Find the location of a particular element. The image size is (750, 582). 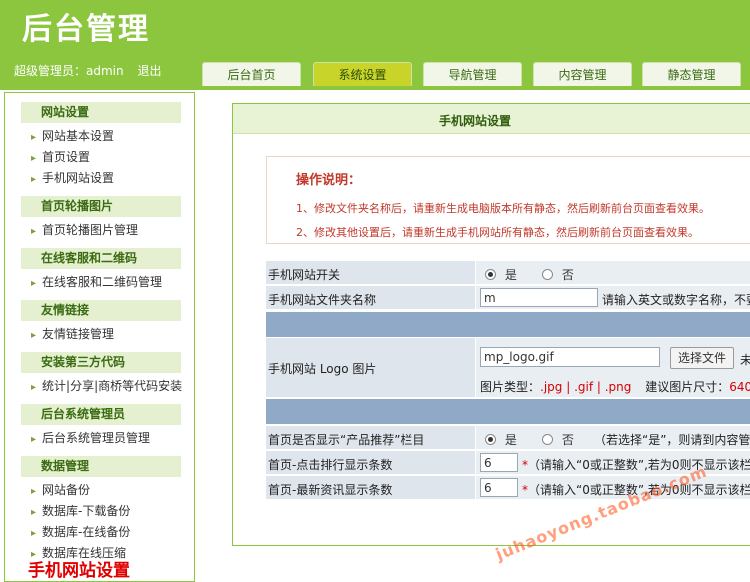

tab-static: 静态管理 is located at coordinates (691, 74).